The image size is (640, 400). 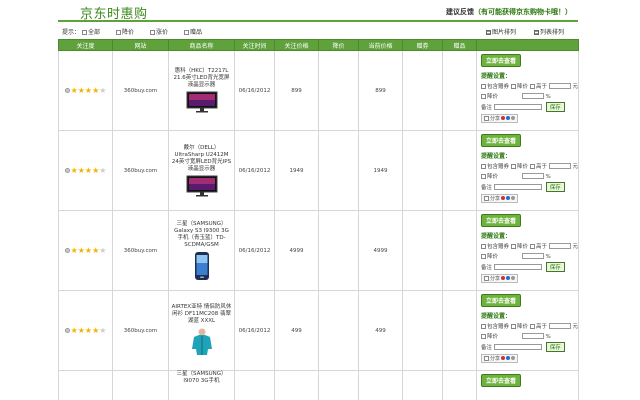 I want to click on col-header: 当前价格, so click(x=380, y=45).